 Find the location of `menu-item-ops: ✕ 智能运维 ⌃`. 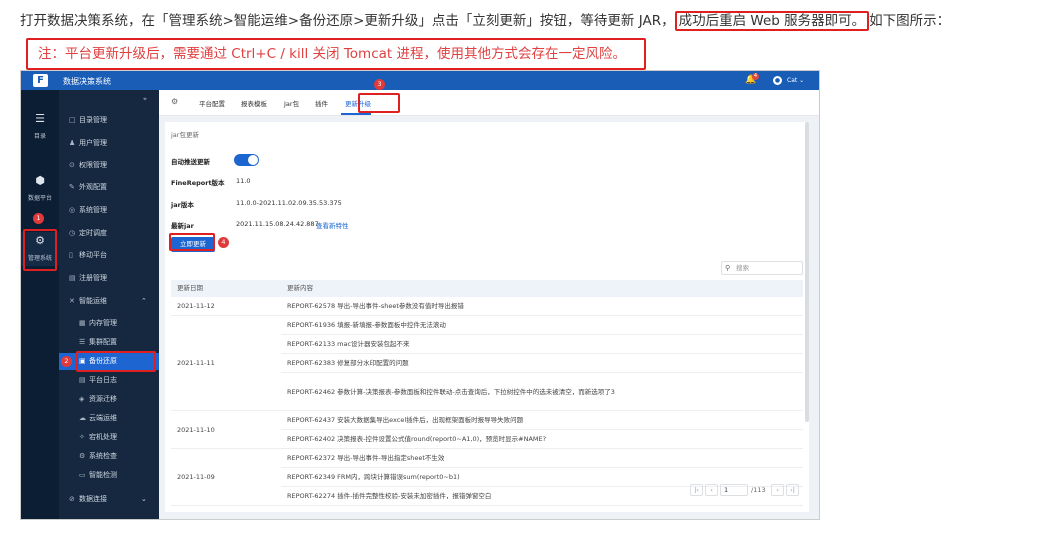

menu-item-ops: ✕ 智能运维 ⌃ is located at coordinates (109, 301).